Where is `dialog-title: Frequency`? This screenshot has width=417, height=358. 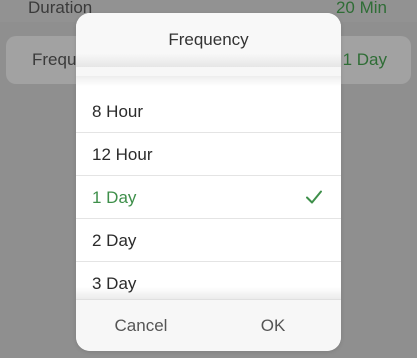 dialog-title: Frequency is located at coordinates (208, 40).